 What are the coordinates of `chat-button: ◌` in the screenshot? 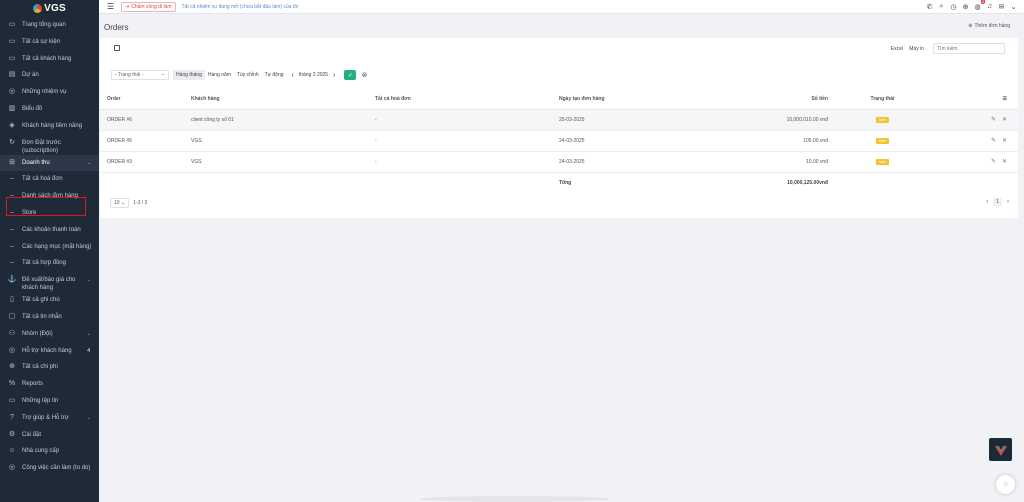 It's located at (1005, 484).